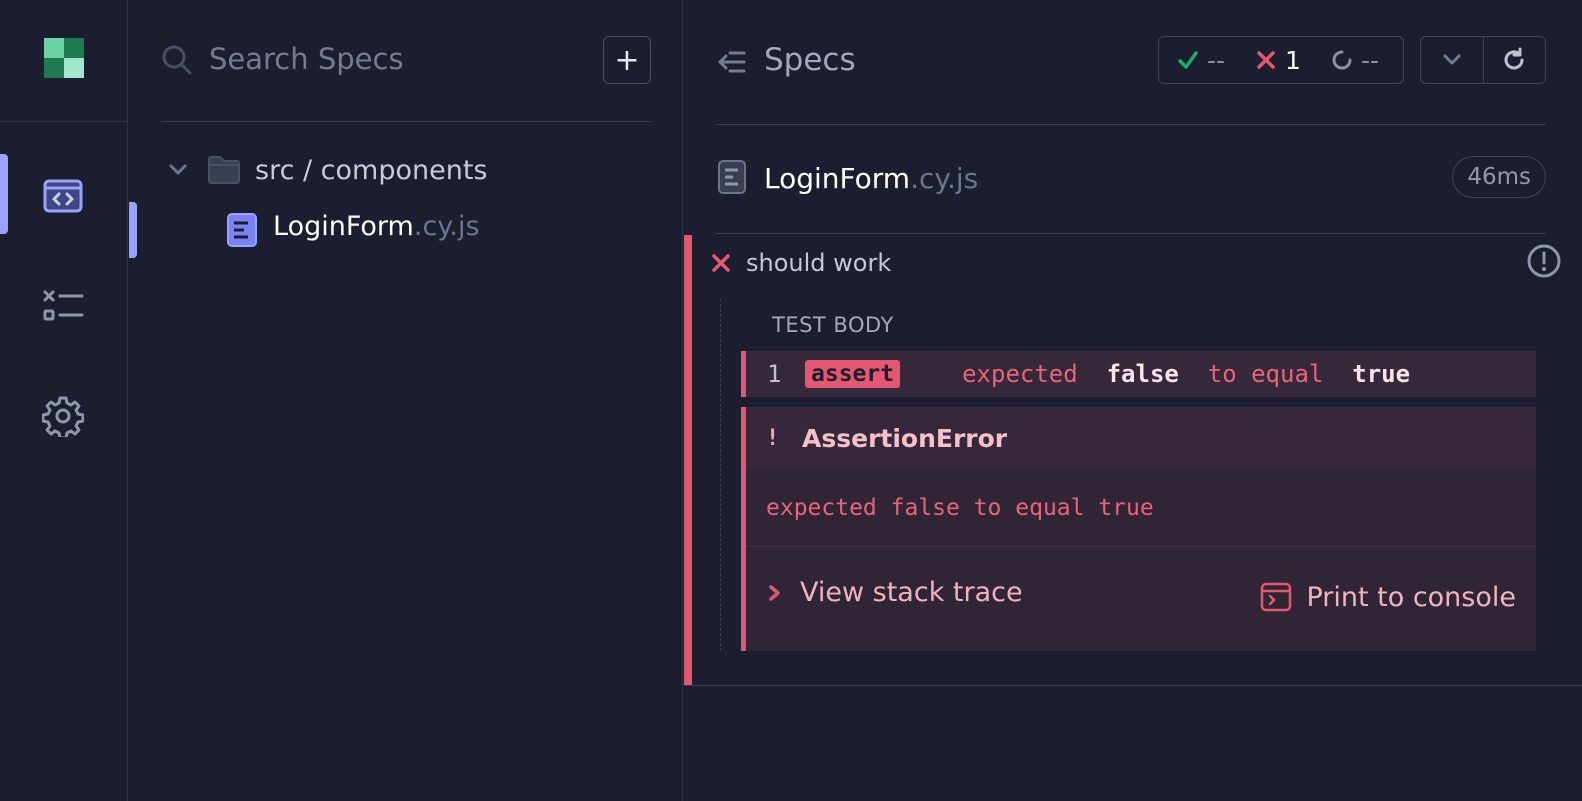 This screenshot has height=801, width=1582. I want to click on side-nav, so click(64, 400).